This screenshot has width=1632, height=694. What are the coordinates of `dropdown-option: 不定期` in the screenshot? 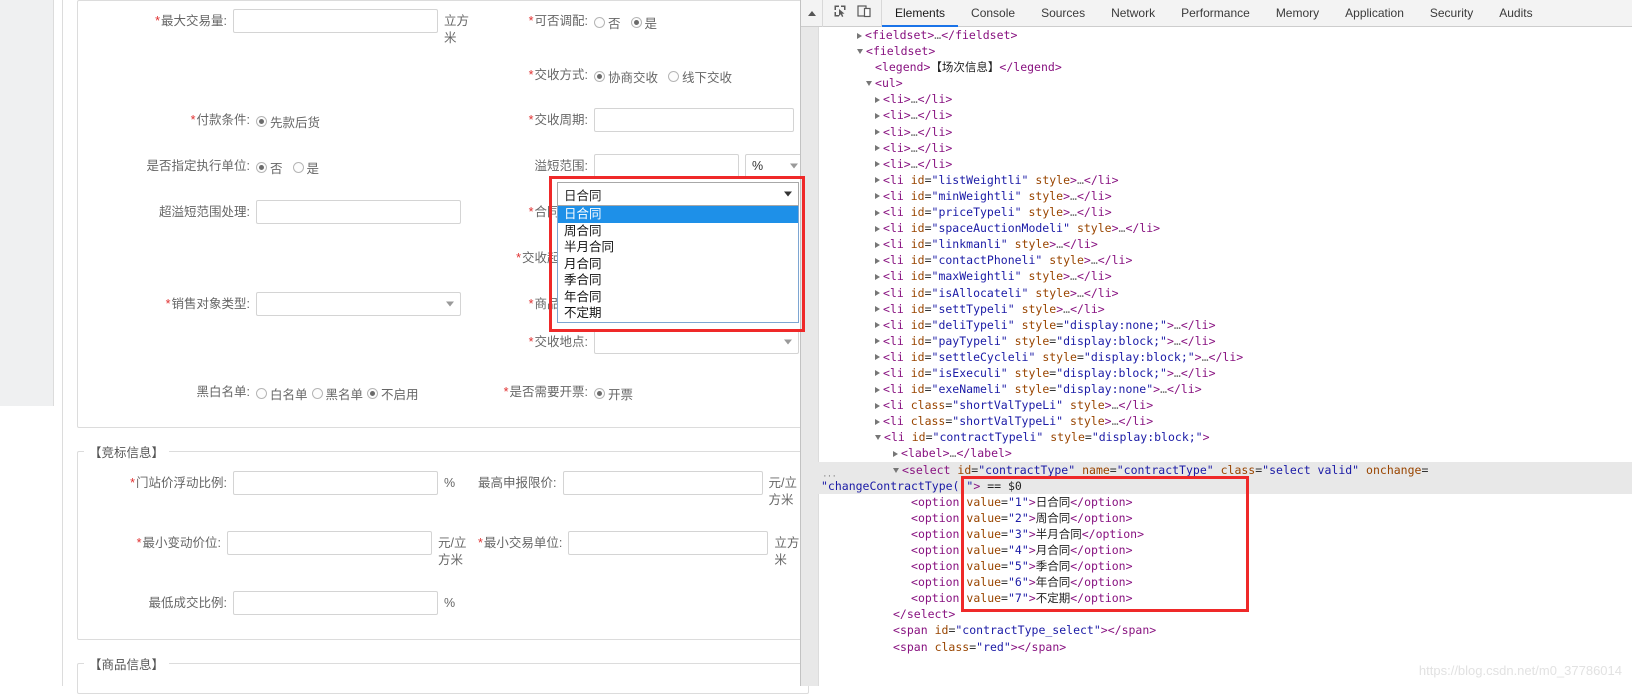 It's located at (678, 313).